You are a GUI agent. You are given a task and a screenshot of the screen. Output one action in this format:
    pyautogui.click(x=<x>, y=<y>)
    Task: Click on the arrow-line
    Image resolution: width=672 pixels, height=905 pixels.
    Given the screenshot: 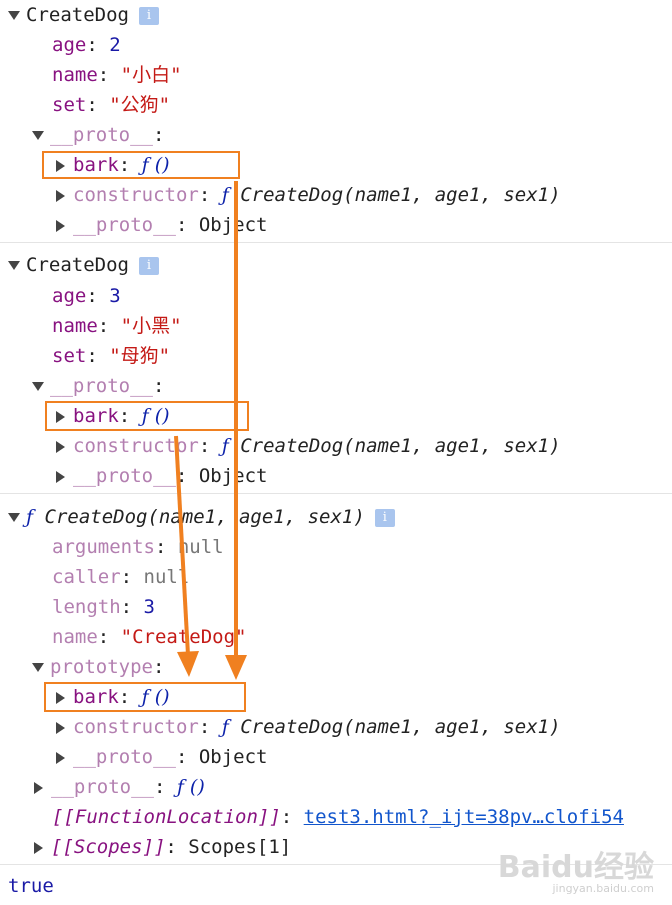 What is the action you would take?
    pyautogui.click(x=182, y=545)
    